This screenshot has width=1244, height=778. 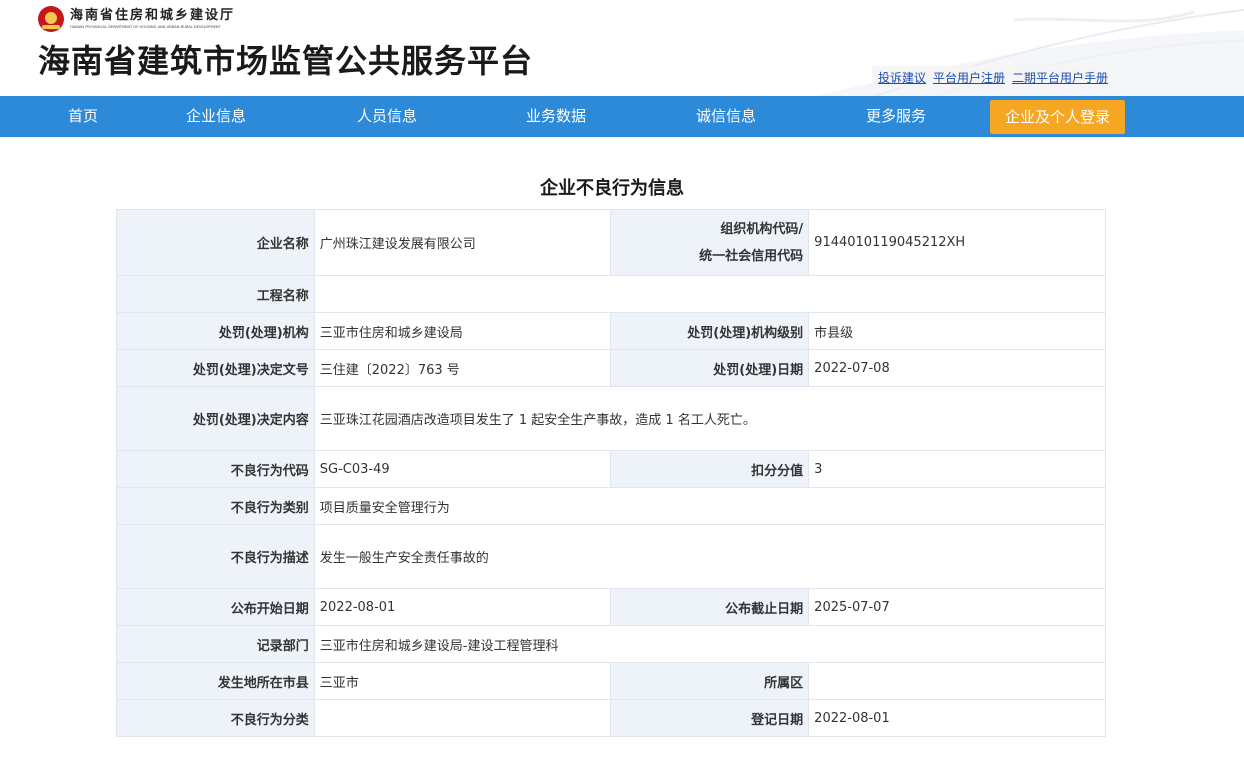 What do you see at coordinates (215, 368) in the screenshot?
I see `decision-no-label: 处罚(处理)决定文号` at bounding box center [215, 368].